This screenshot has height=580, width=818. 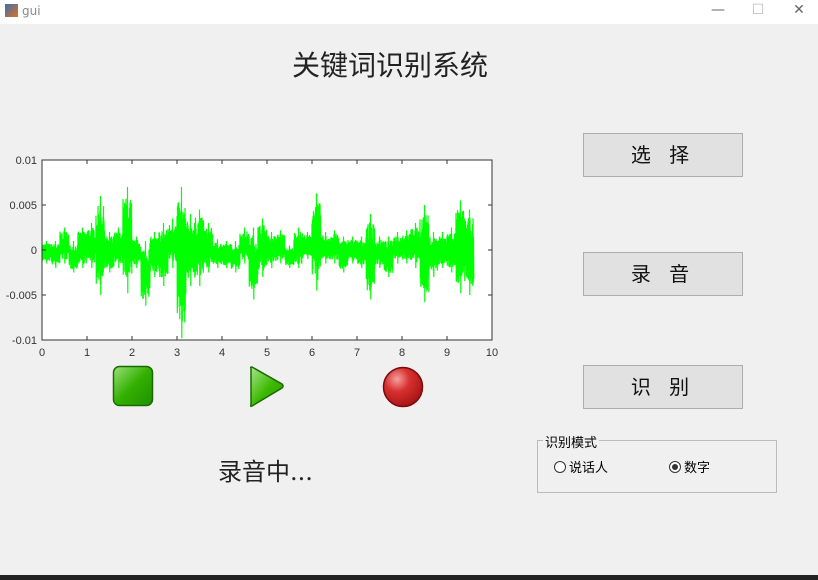 I want to click on y-tick-label: 0.005, so click(x=23, y=206).